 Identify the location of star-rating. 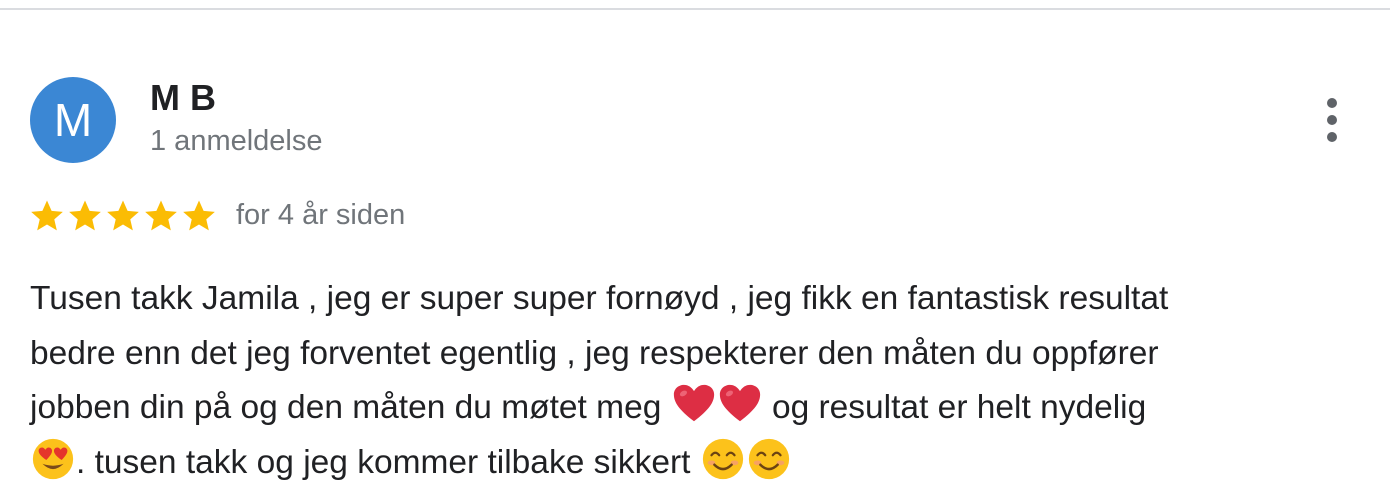
(123, 216).